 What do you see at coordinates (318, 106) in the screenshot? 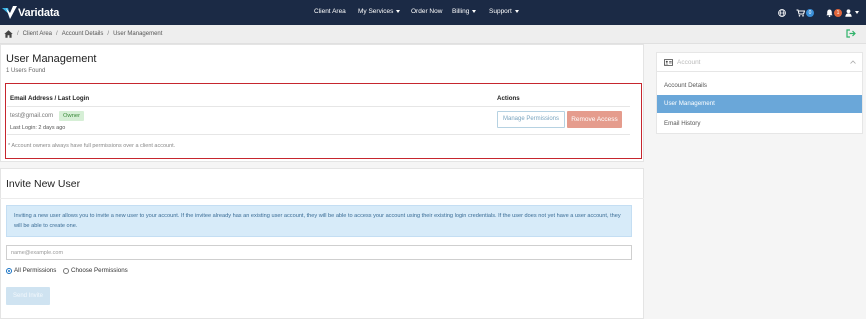
I see `table-header-divider` at bounding box center [318, 106].